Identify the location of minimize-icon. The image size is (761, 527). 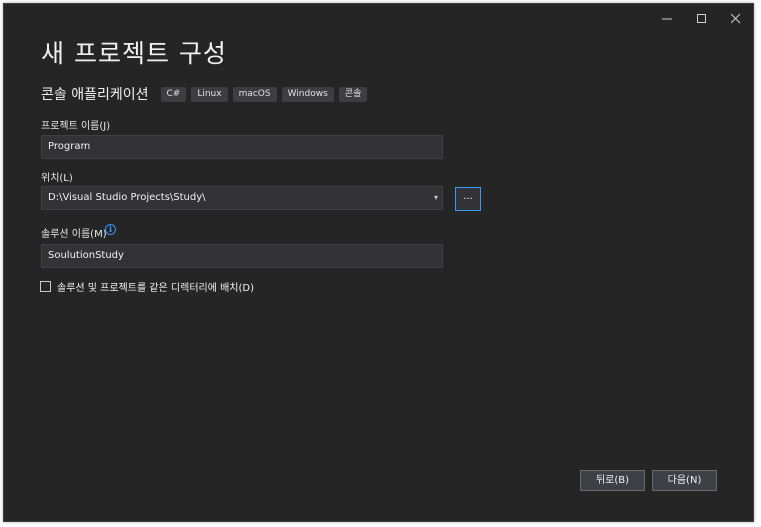
(667, 19).